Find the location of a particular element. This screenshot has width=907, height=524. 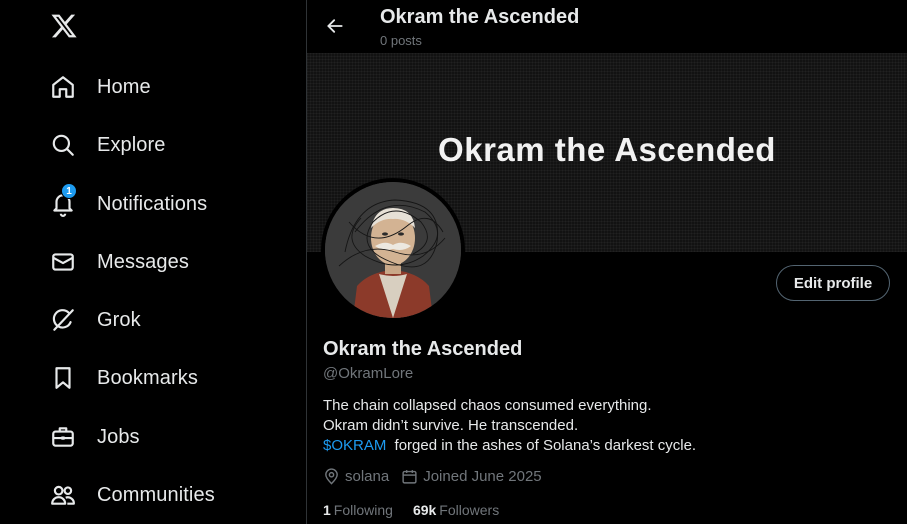

edit-profile-button: Edit profile is located at coordinates (833, 283).